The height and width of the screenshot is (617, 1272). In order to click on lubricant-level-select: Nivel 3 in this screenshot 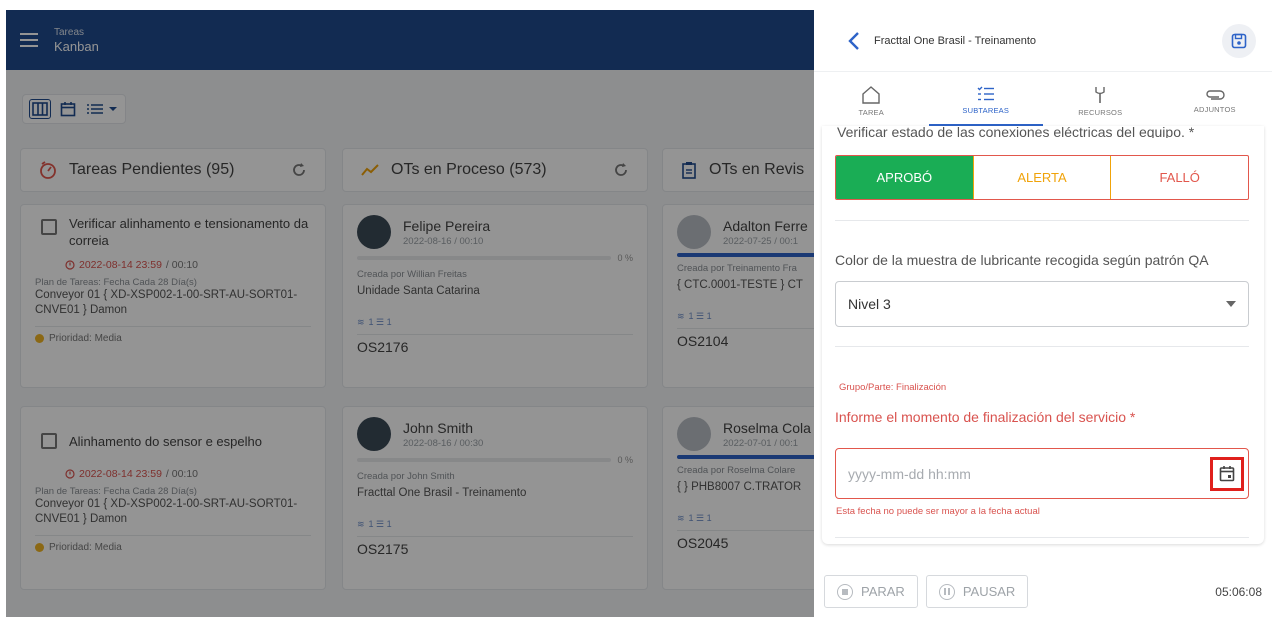, I will do `click(1042, 304)`.